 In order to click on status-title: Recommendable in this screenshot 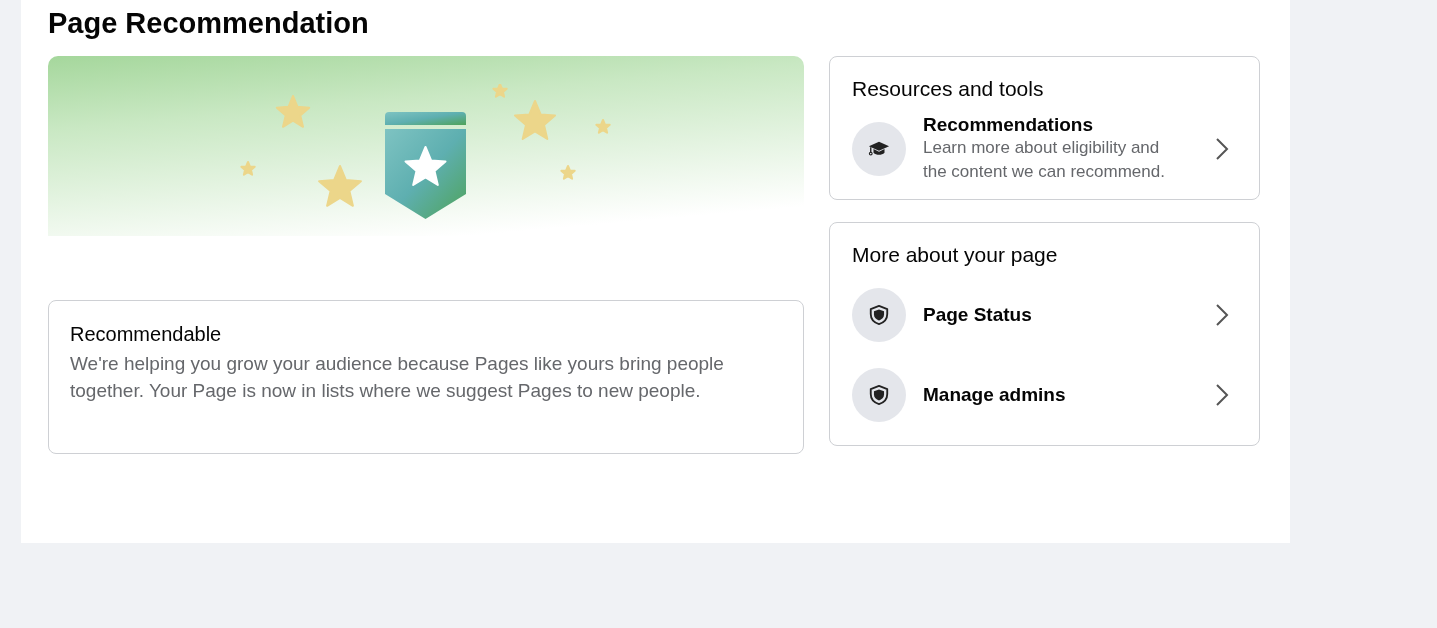, I will do `click(146, 334)`.